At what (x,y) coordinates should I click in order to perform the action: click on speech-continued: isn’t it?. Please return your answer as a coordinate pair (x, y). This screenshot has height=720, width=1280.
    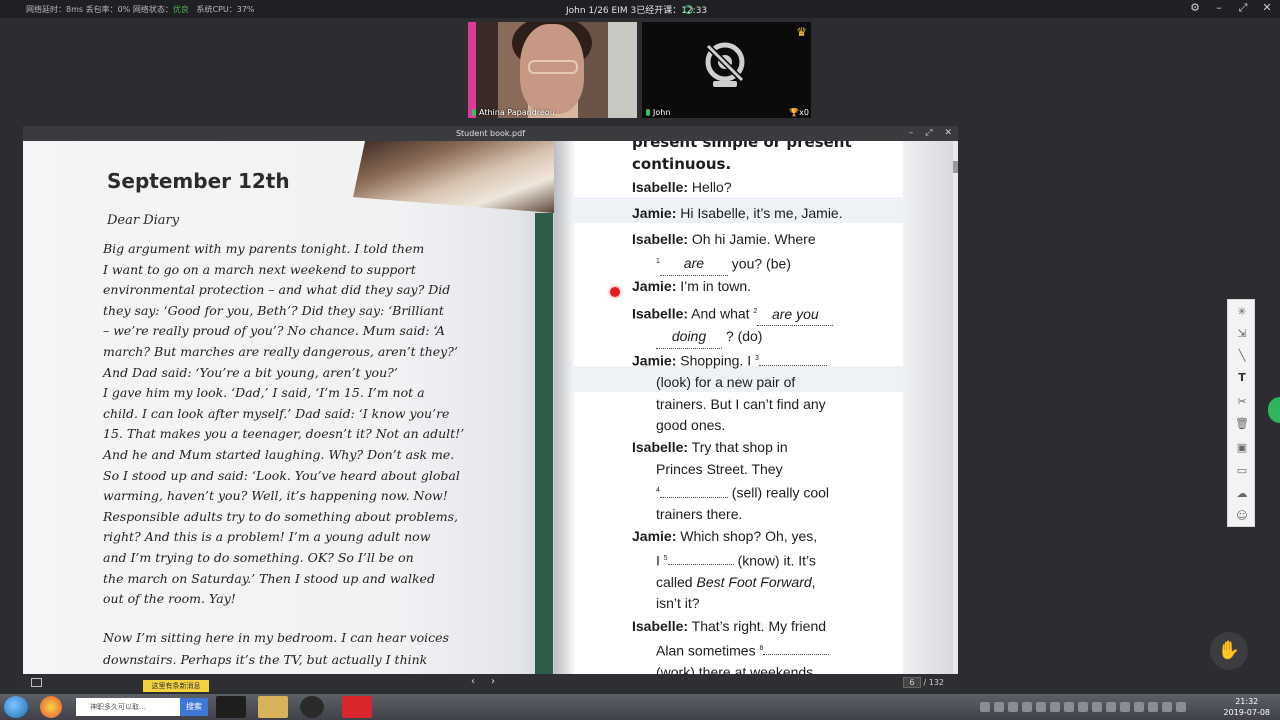
    Looking at the image, I should click on (678, 603).